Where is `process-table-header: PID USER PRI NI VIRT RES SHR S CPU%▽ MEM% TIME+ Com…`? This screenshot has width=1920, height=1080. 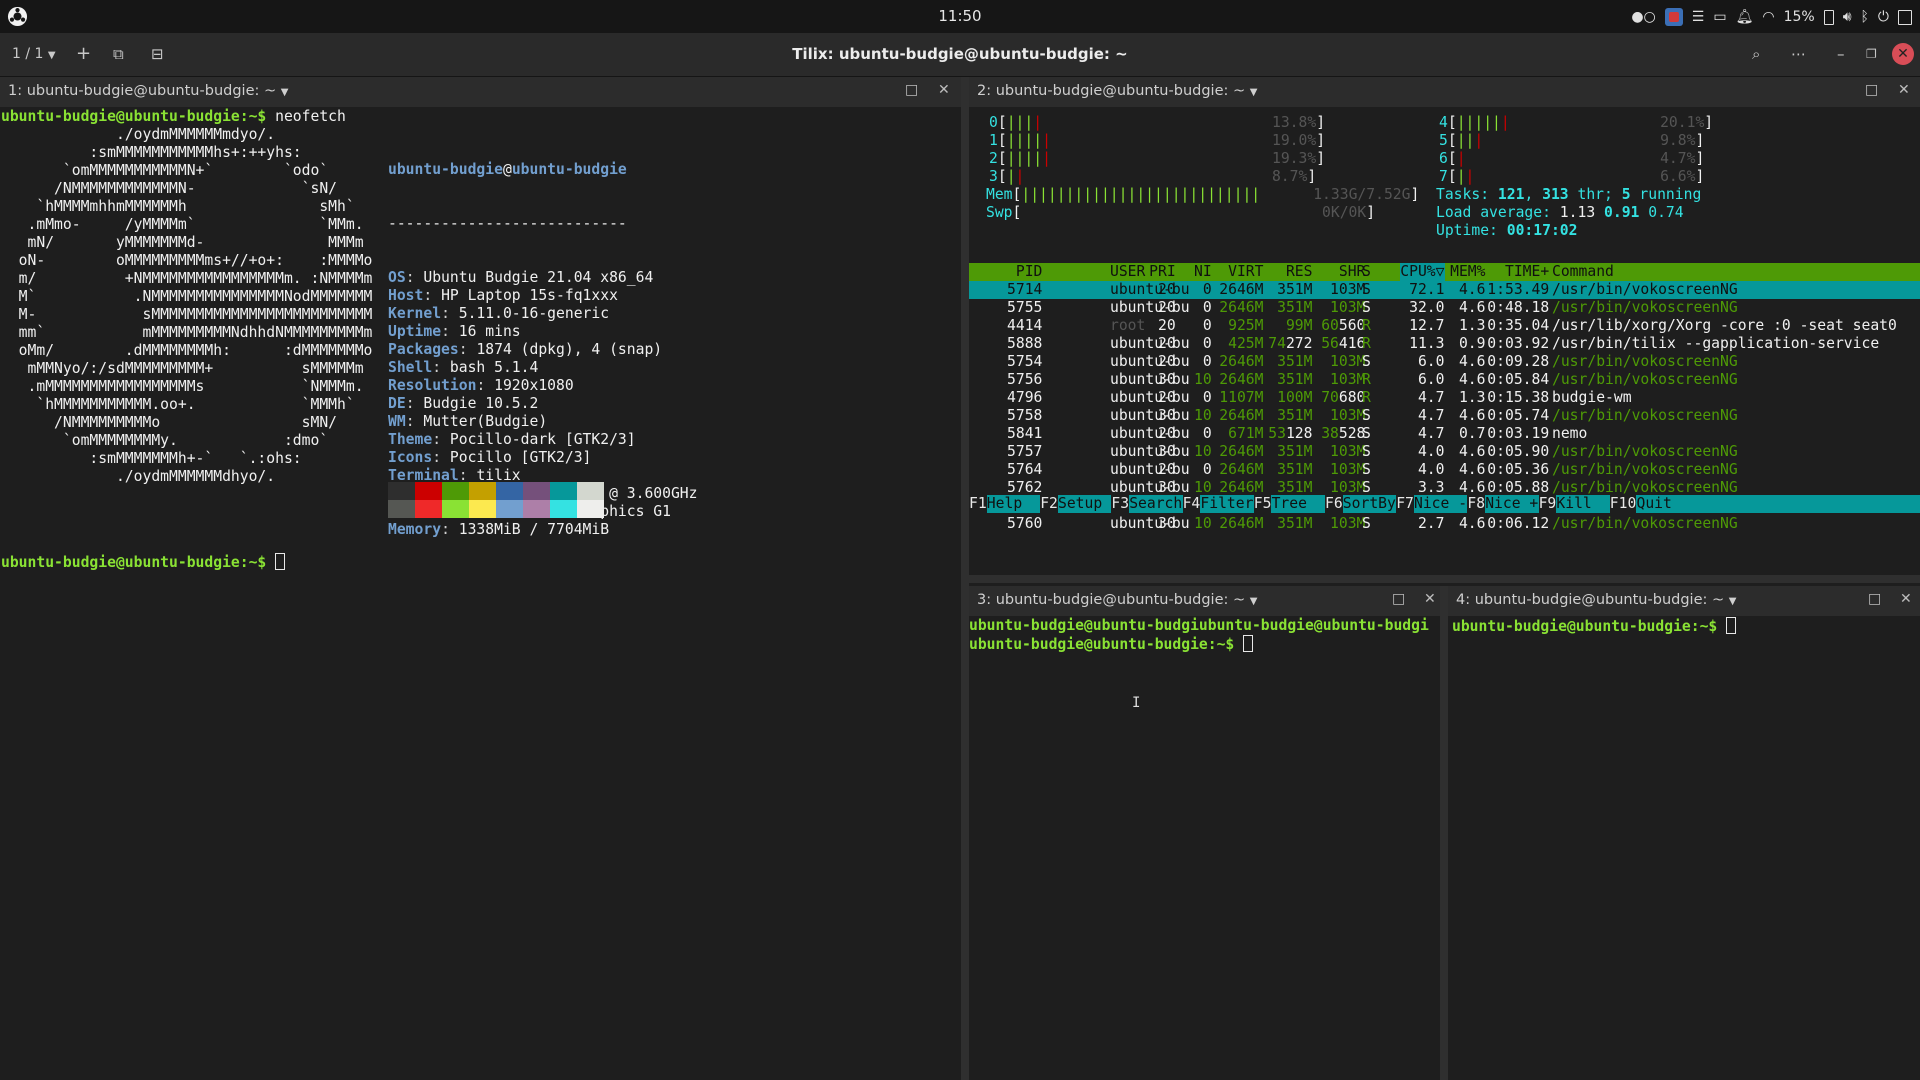 process-table-header: PID USER PRI NI VIRT RES SHR S CPU%▽ MEM% TIME+ Com… is located at coordinates (1444, 272).